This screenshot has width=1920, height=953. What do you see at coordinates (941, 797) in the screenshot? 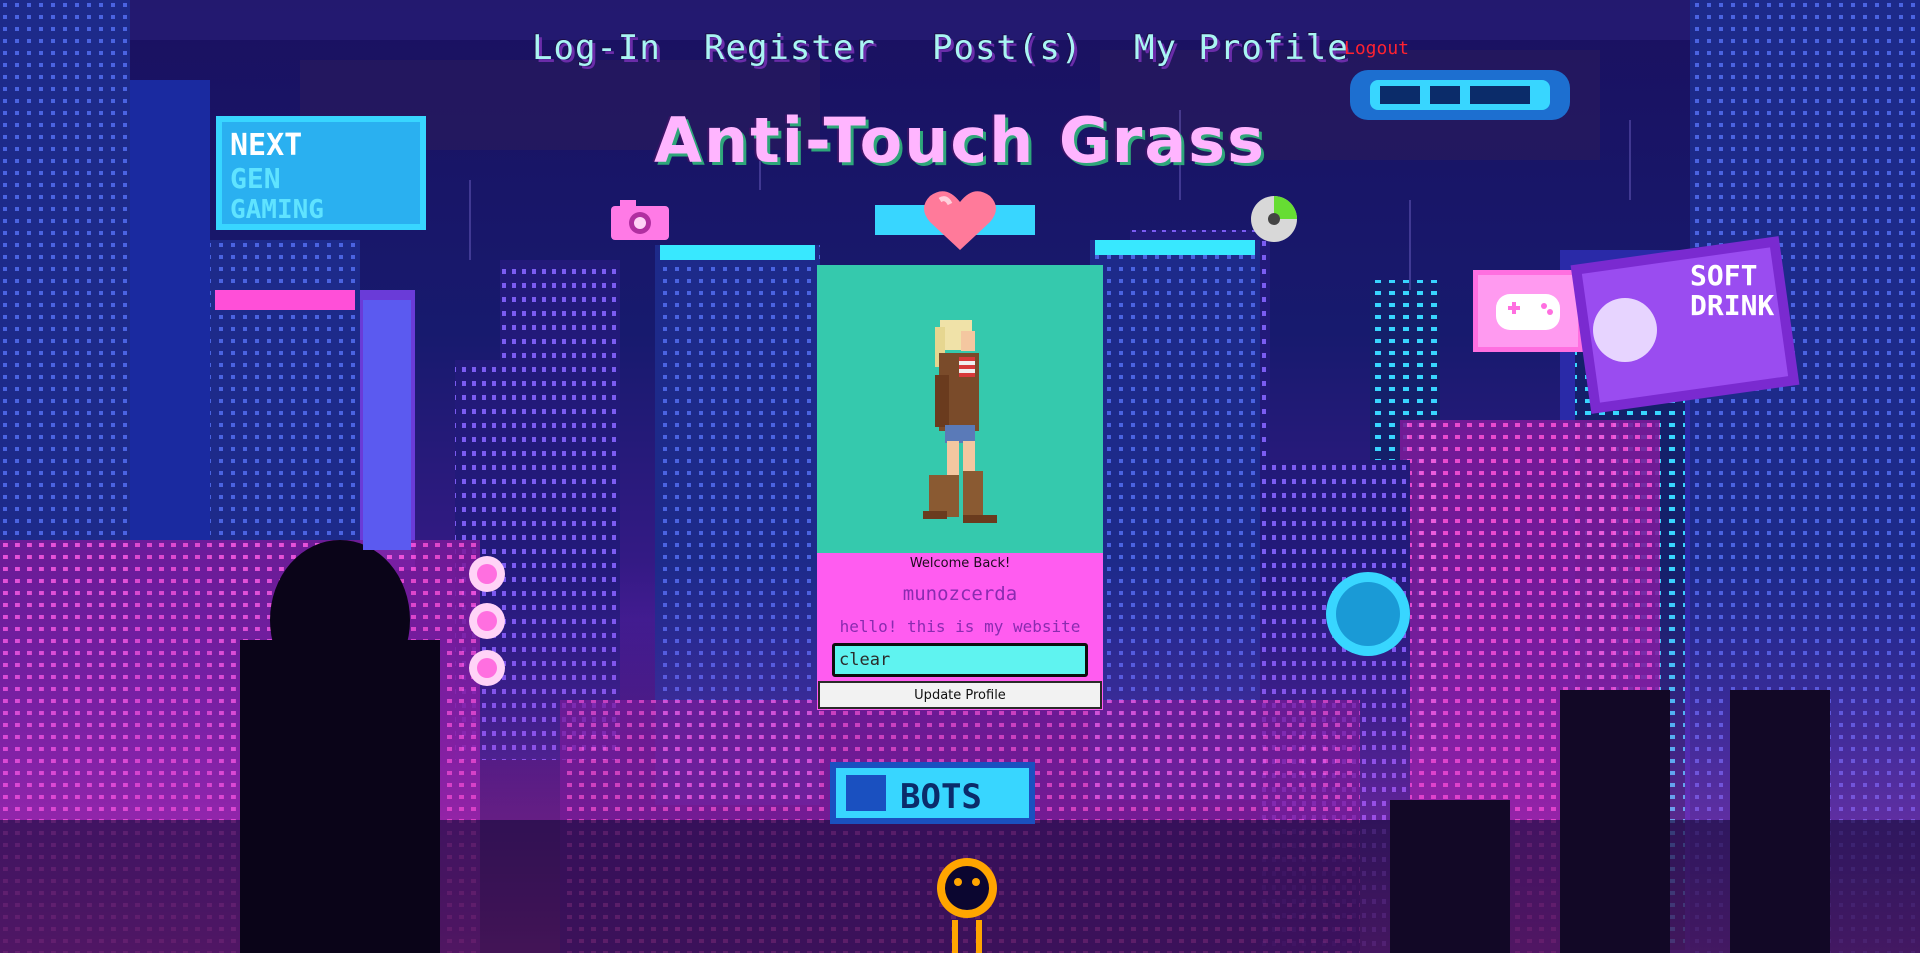
I see `svg-text: BOTS` at bounding box center [941, 797].